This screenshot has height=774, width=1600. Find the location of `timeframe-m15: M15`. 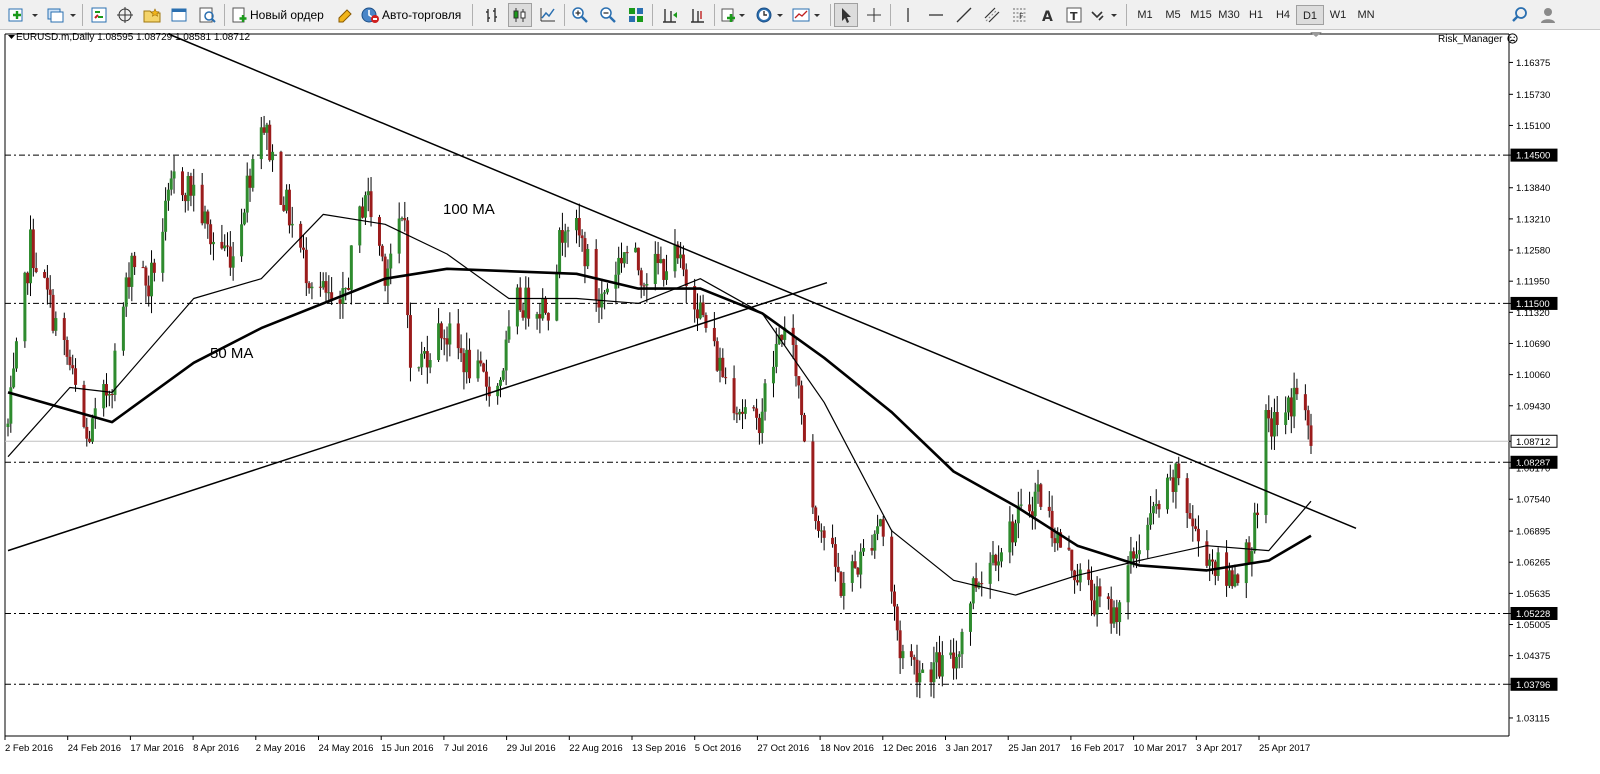

timeframe-m15: M15 is located at coordinates (1201, 15).